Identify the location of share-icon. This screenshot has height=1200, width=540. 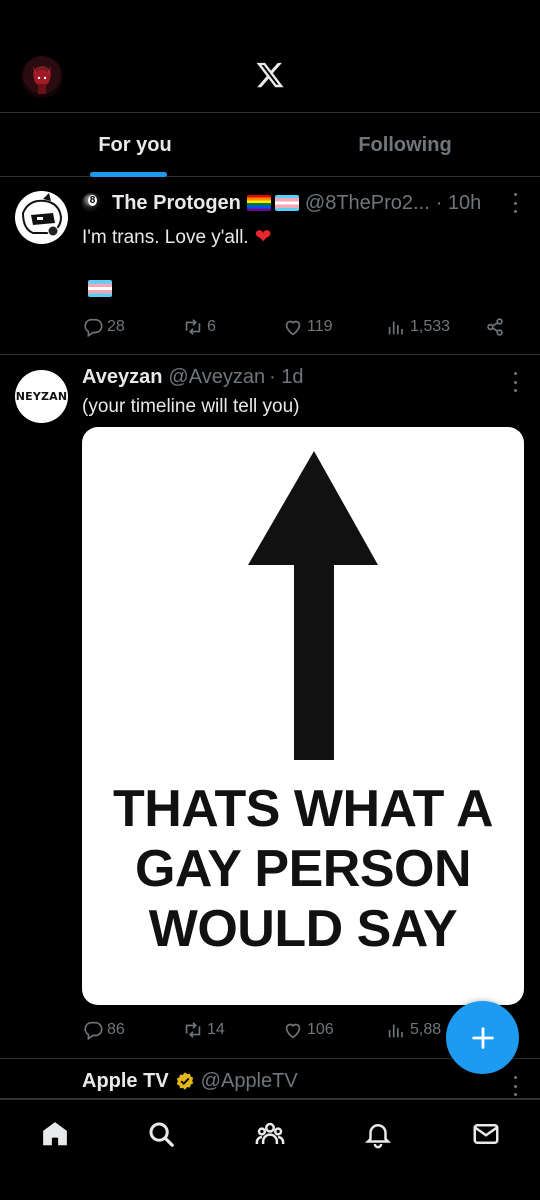
(495, 327).